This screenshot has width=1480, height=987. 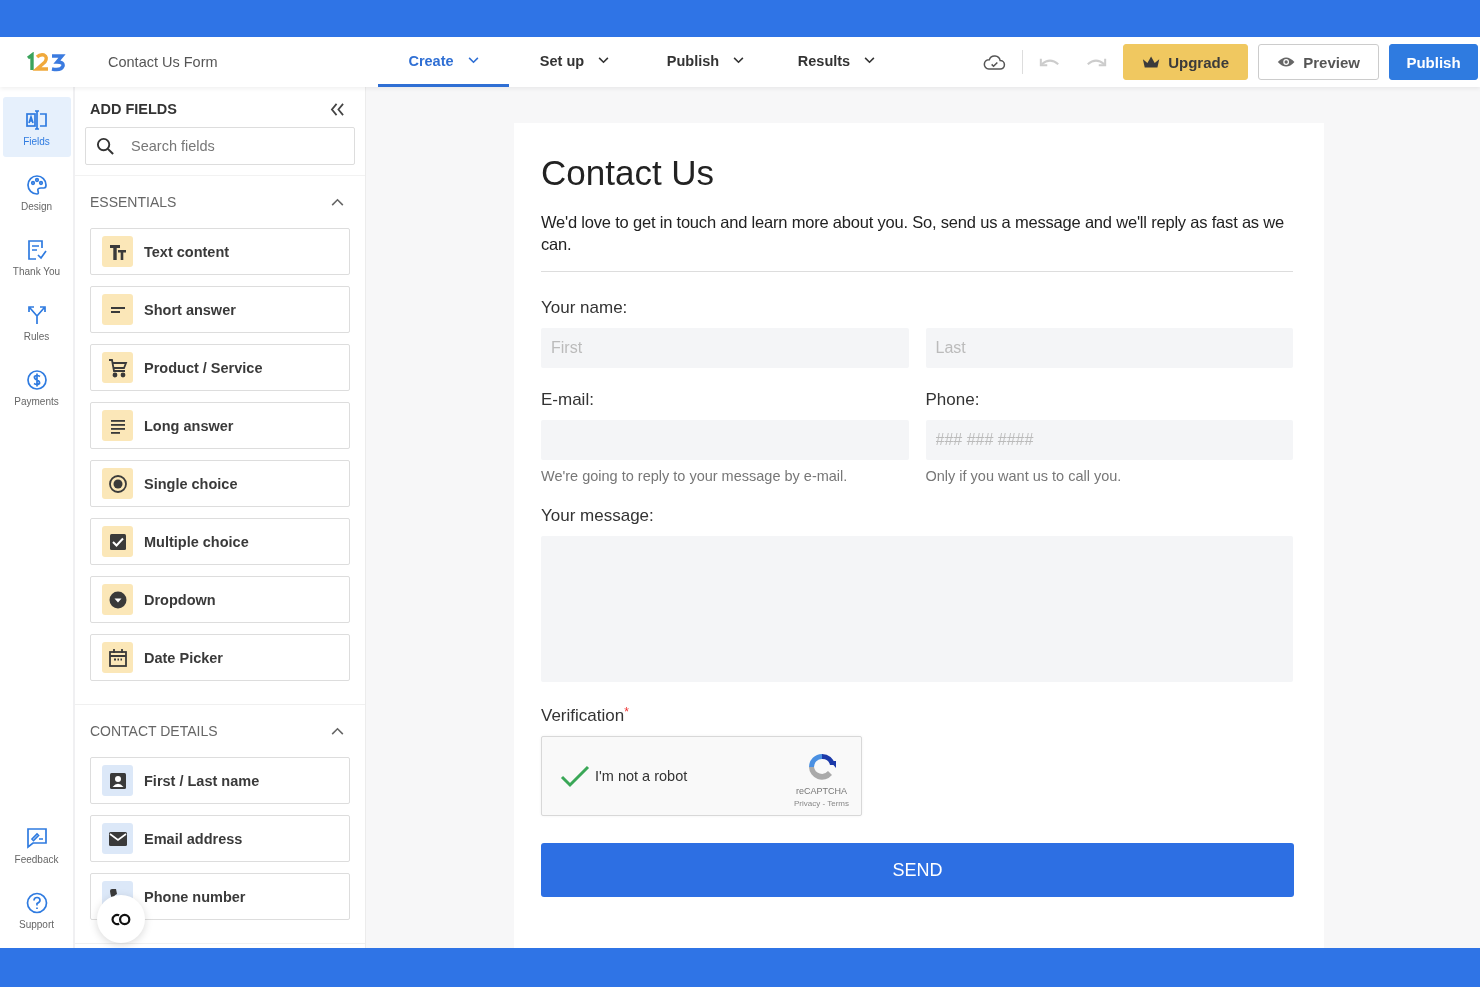 I want to click on send-button: SEND, so click(x=917, y=870).